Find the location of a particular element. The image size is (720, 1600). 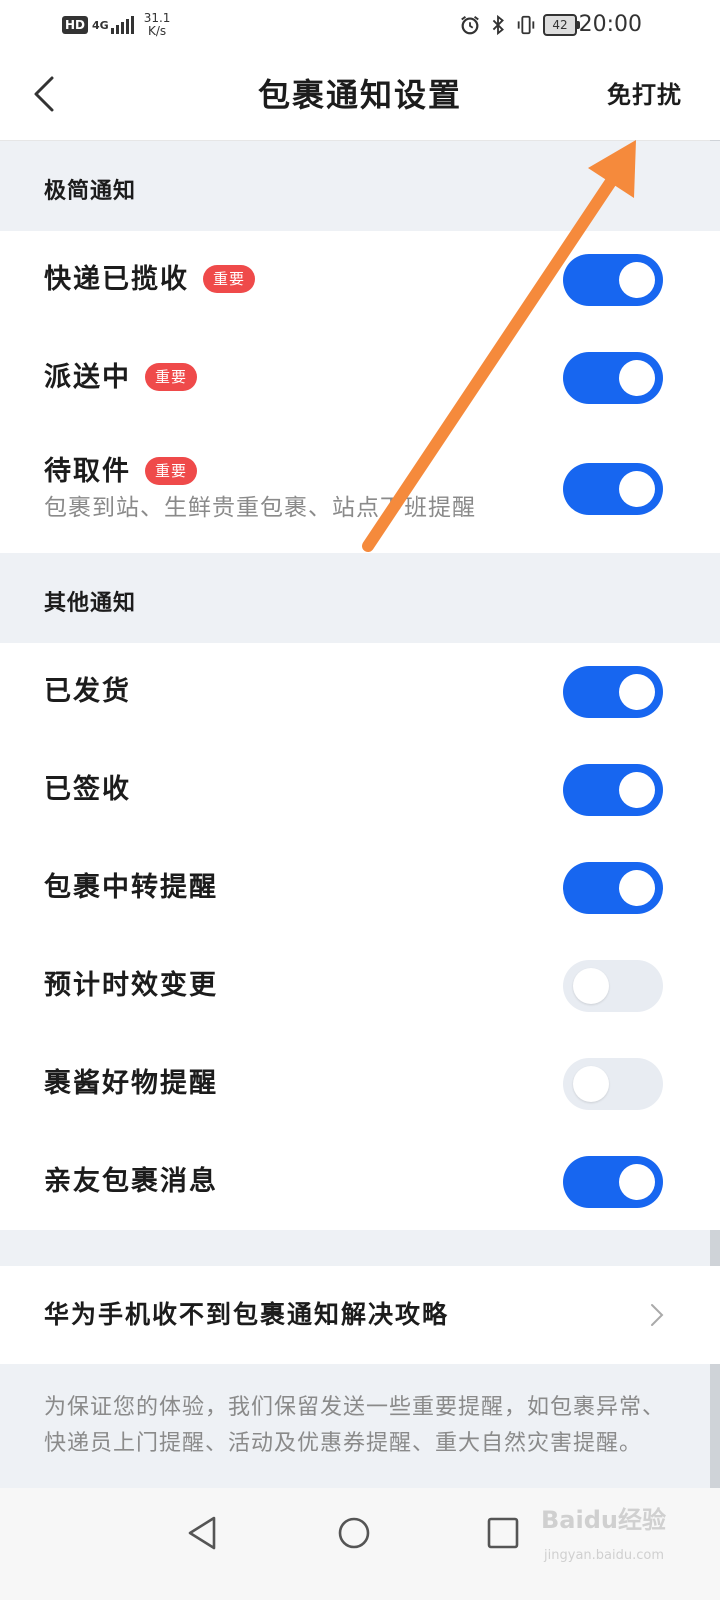

row-label: 待取件 重要 is located at coordinates (121, 472).